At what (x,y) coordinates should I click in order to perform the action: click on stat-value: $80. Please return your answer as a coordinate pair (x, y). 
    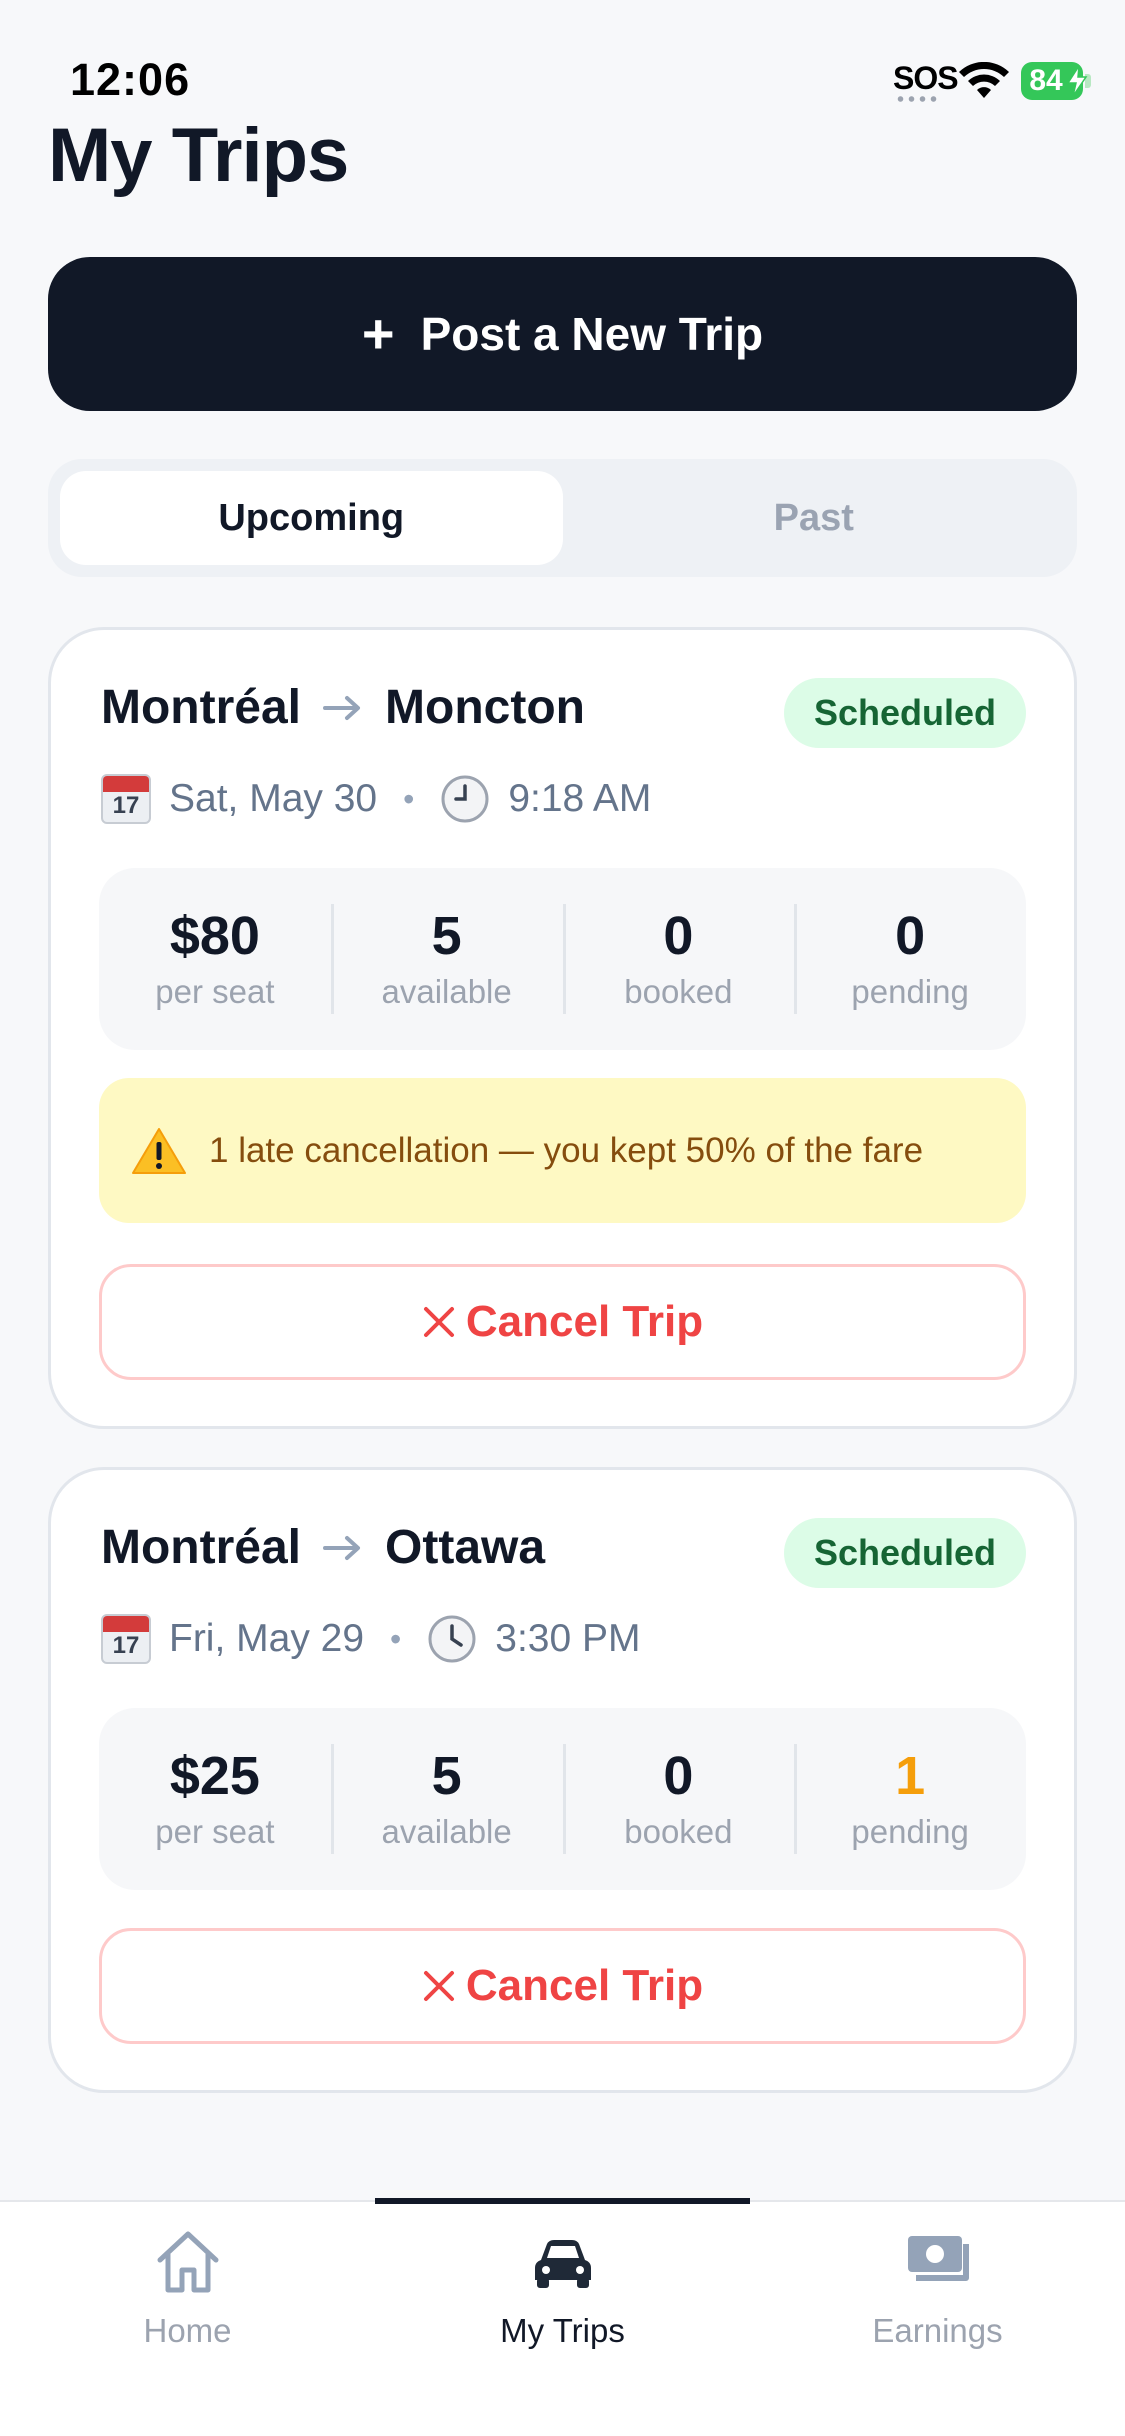
    Looking at the image, I should click on (214, 936).